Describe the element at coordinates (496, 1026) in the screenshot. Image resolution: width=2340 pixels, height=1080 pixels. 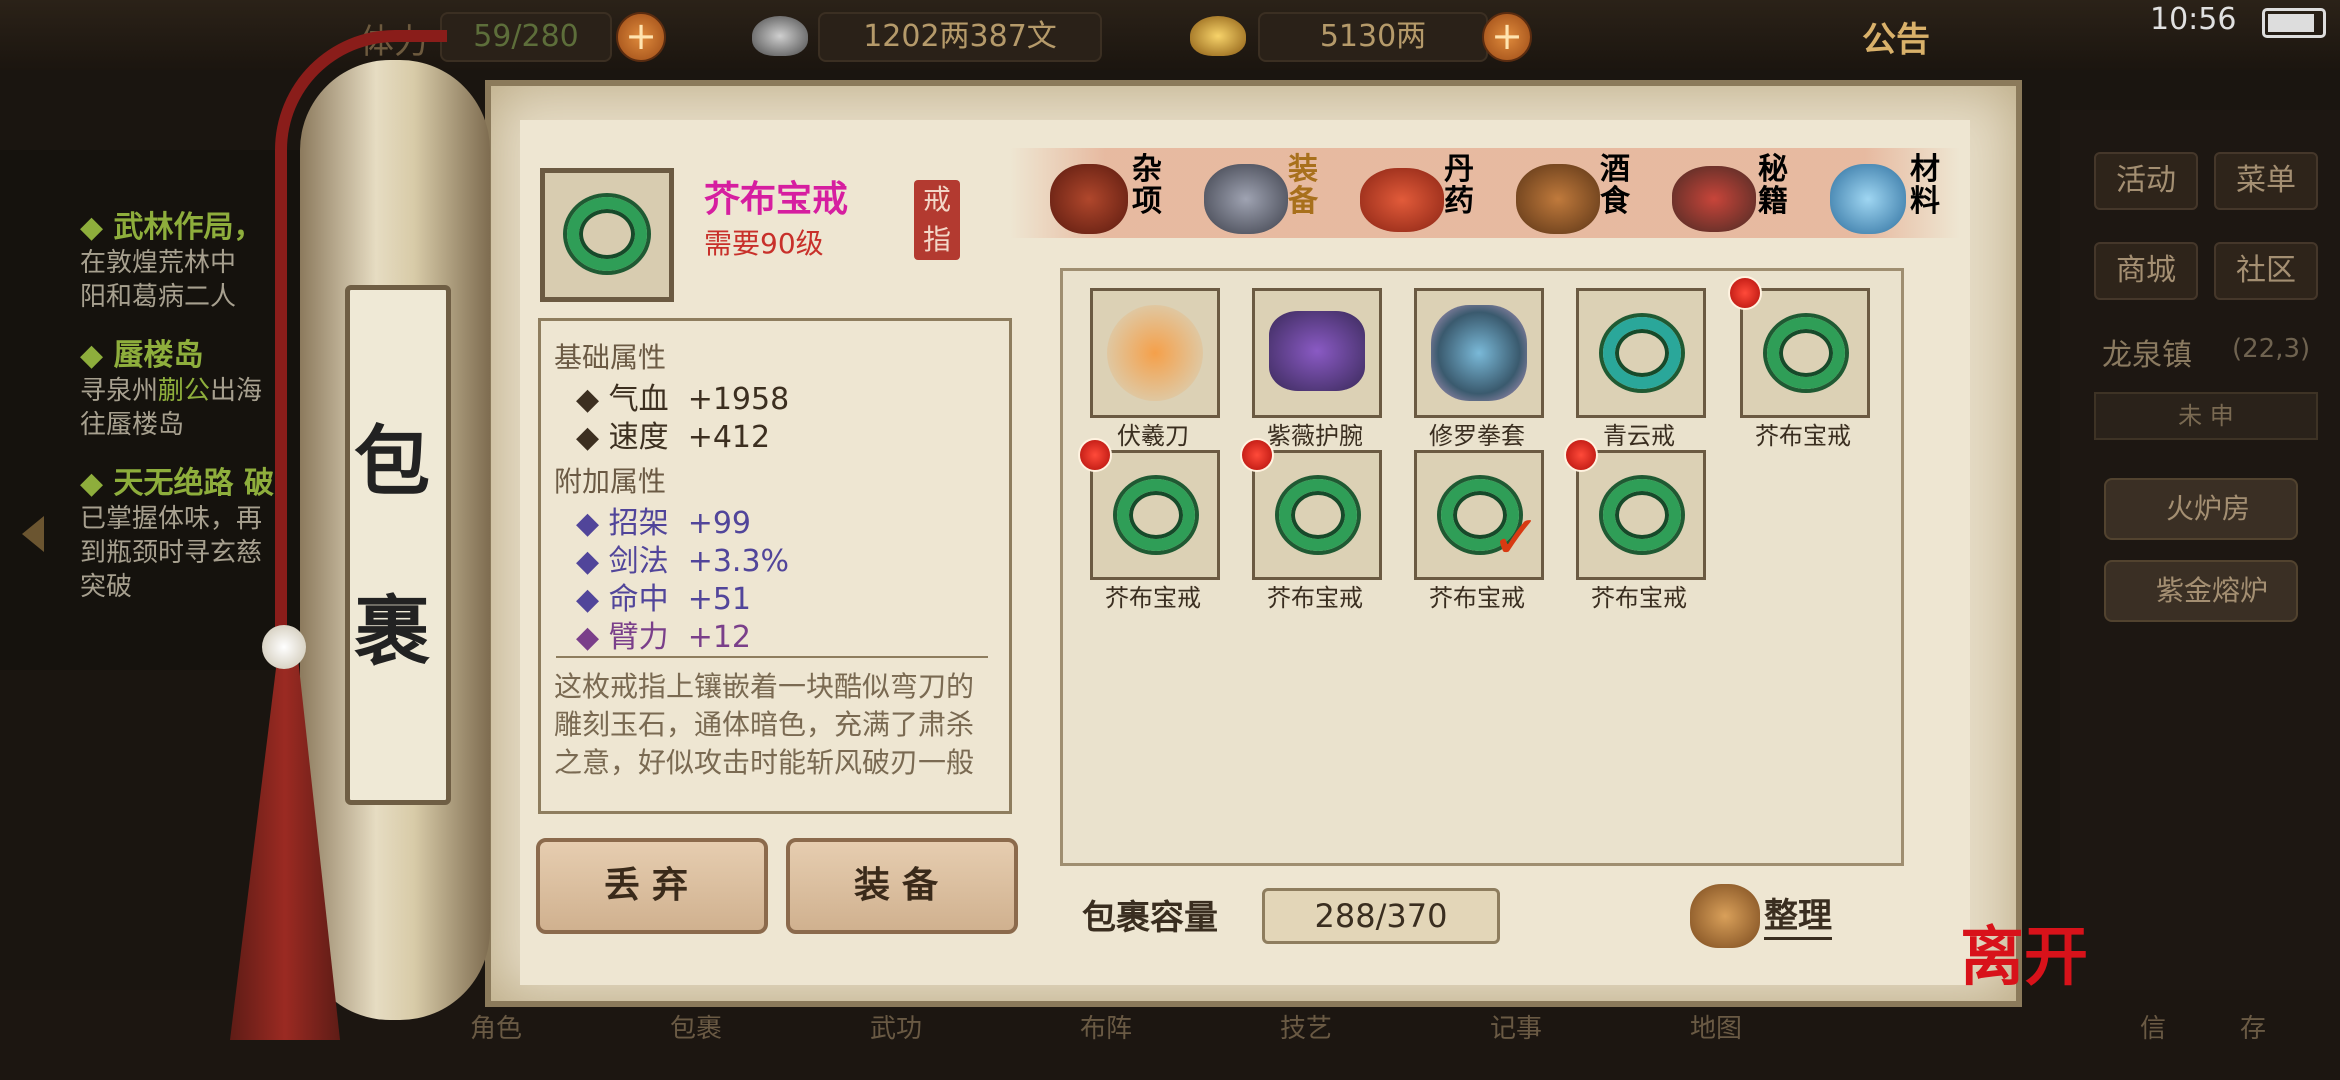
I see `nav-character: 角色` at that location.